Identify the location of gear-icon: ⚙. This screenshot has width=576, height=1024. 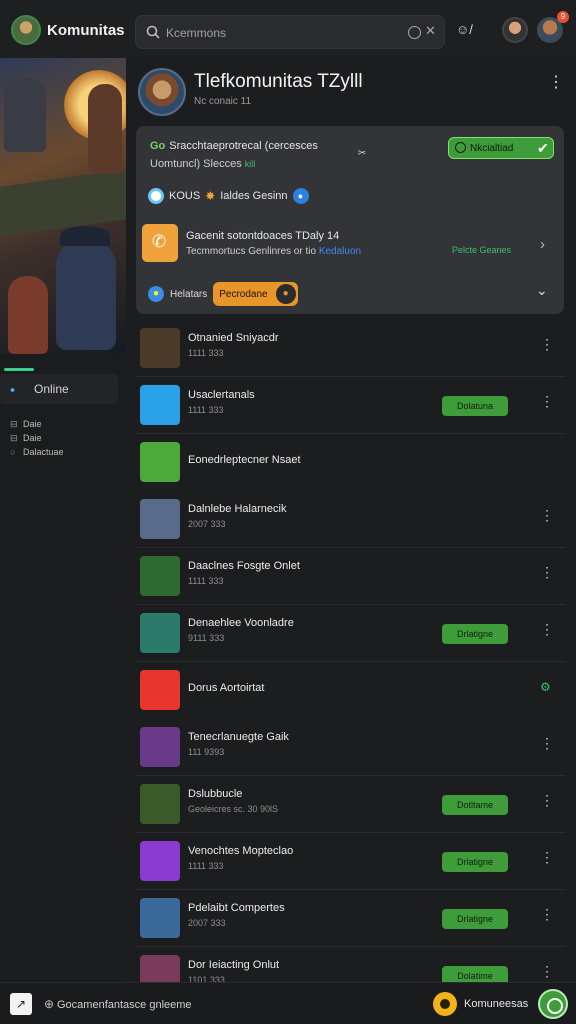
(545, 687).